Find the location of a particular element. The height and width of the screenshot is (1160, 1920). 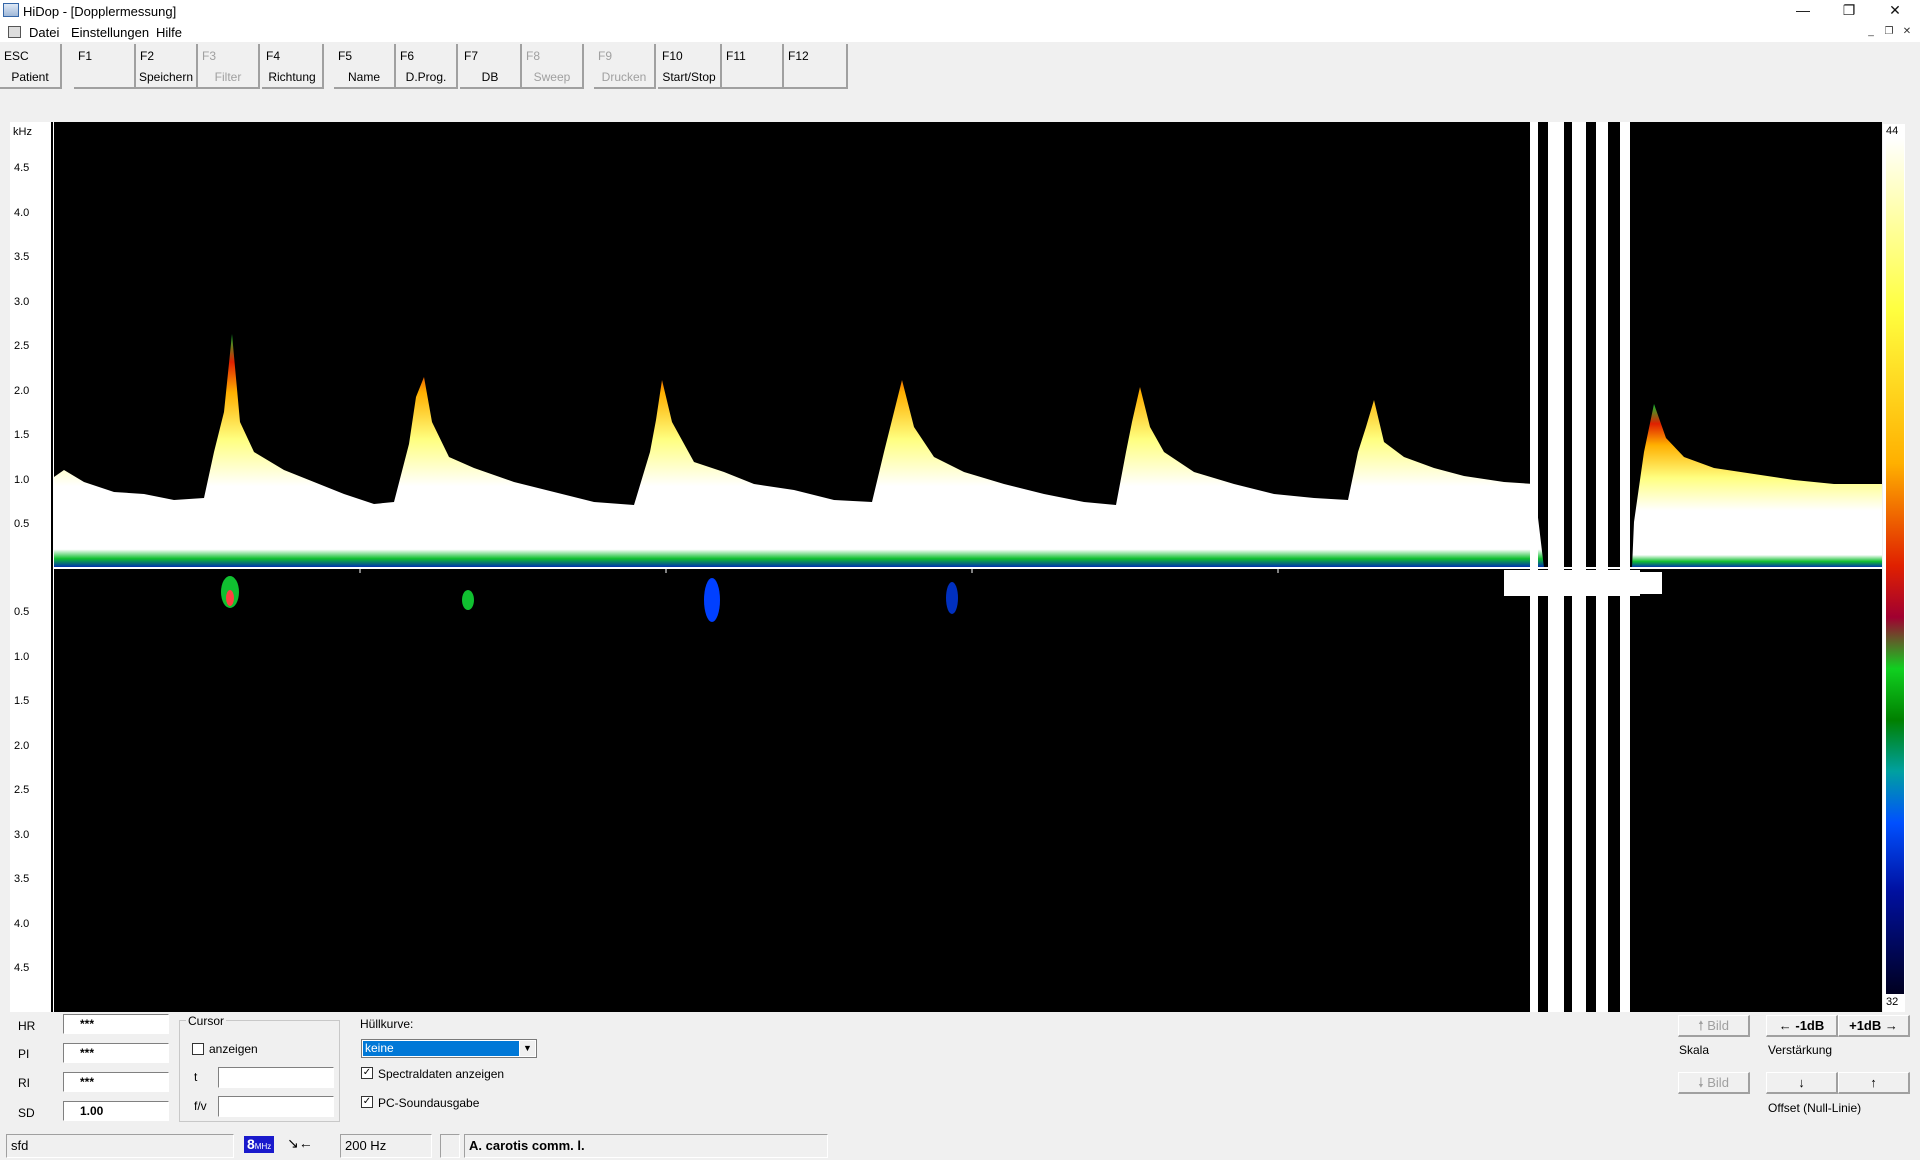

fkey-key: ESC is located at coordinates (16, 56).